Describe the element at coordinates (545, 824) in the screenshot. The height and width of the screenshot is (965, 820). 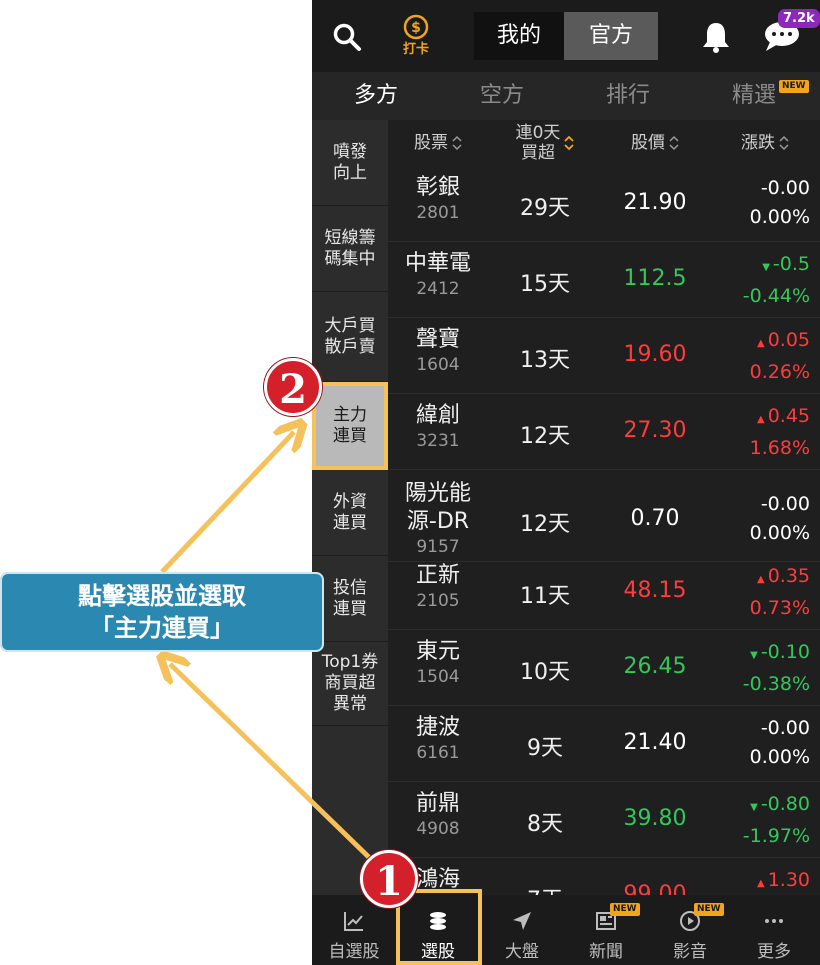
I see `buy-days: 8天` at that location.